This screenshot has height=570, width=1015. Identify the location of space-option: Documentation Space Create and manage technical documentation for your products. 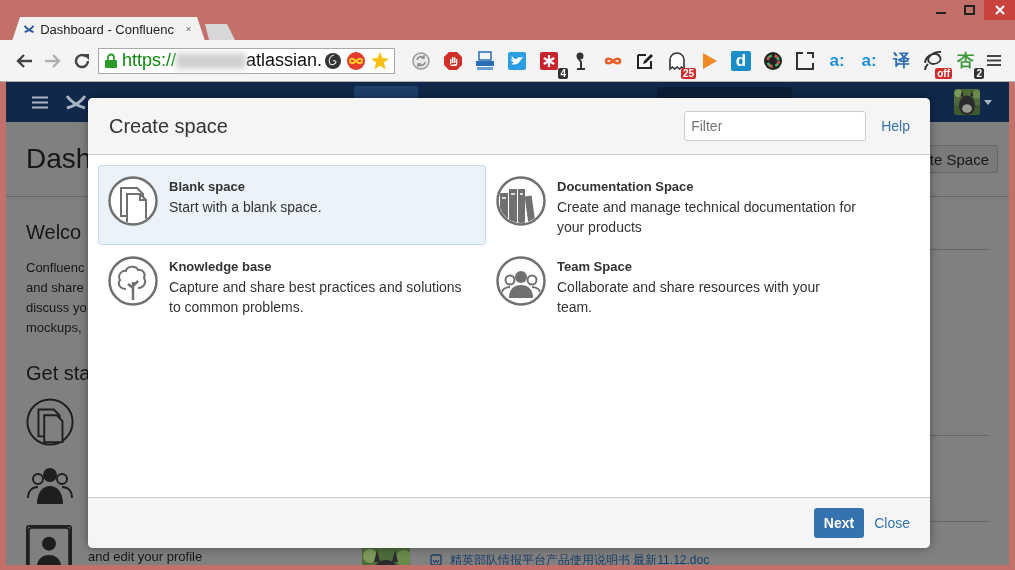
(680, 205).